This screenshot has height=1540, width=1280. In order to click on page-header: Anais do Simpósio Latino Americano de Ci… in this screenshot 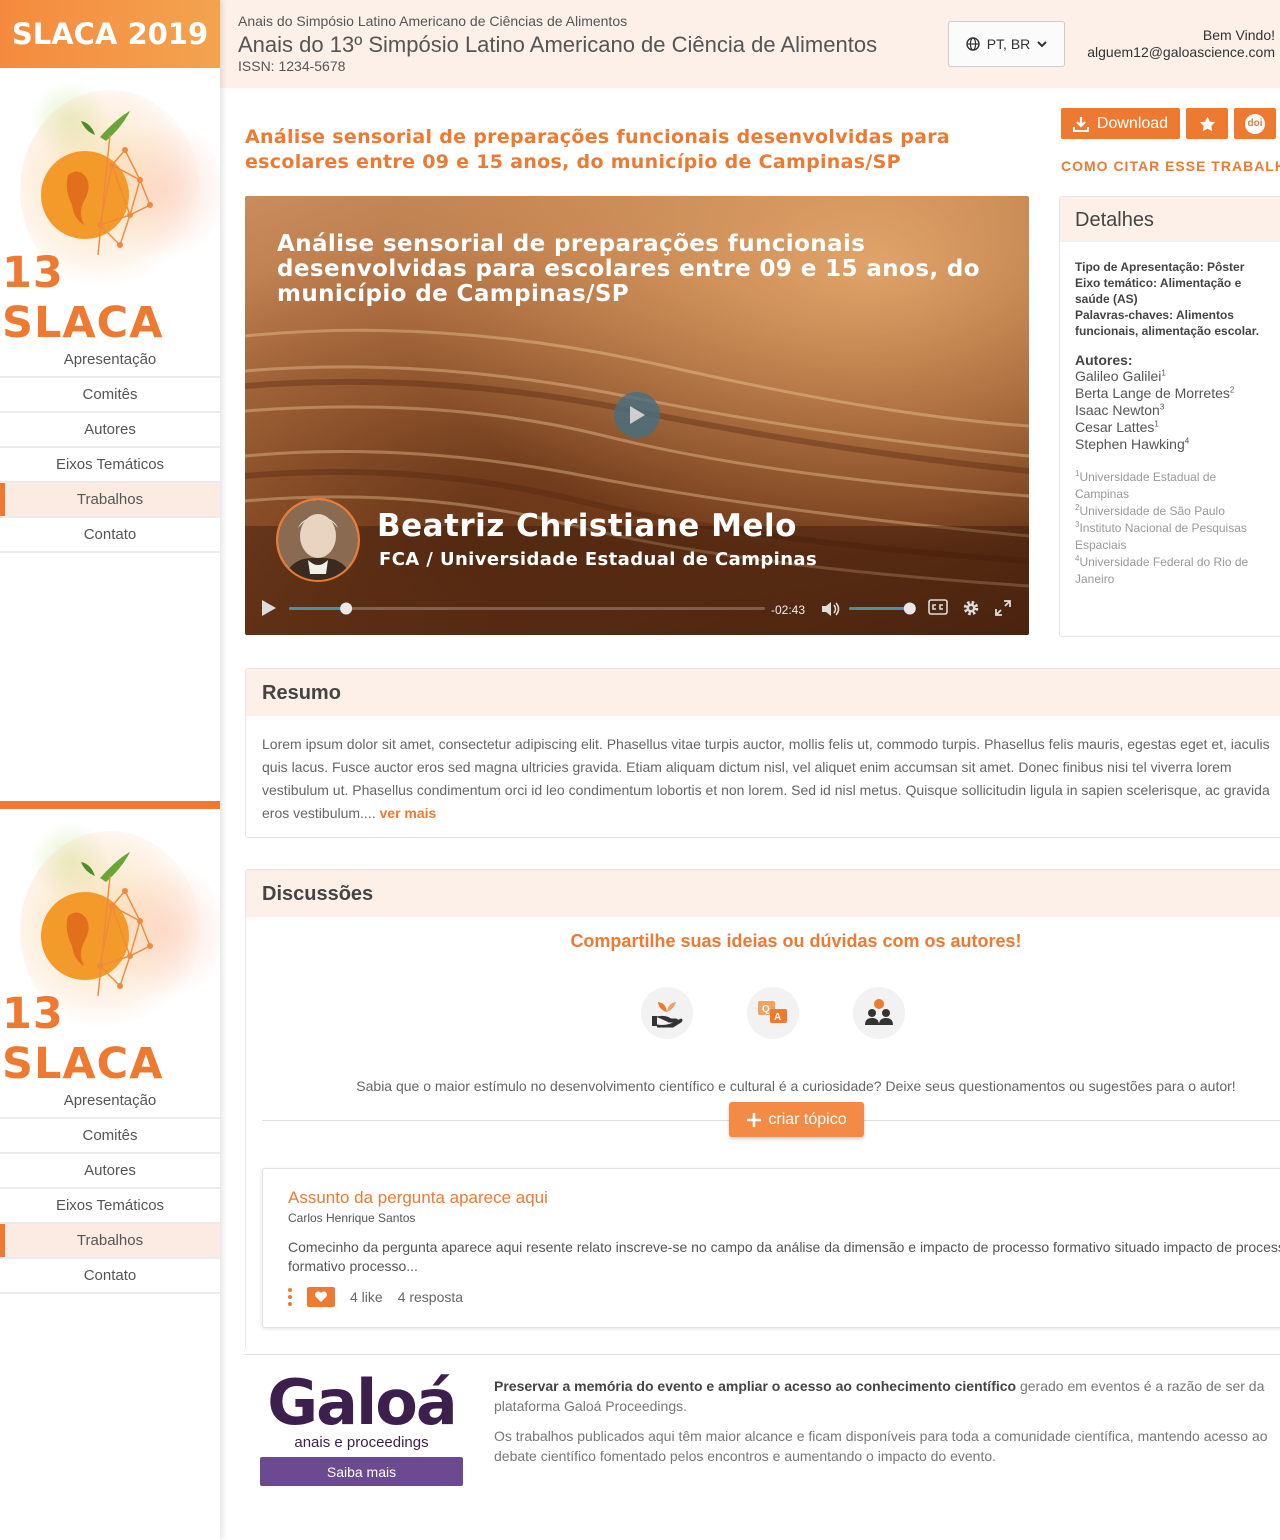, I will do `click(750, 44)`.